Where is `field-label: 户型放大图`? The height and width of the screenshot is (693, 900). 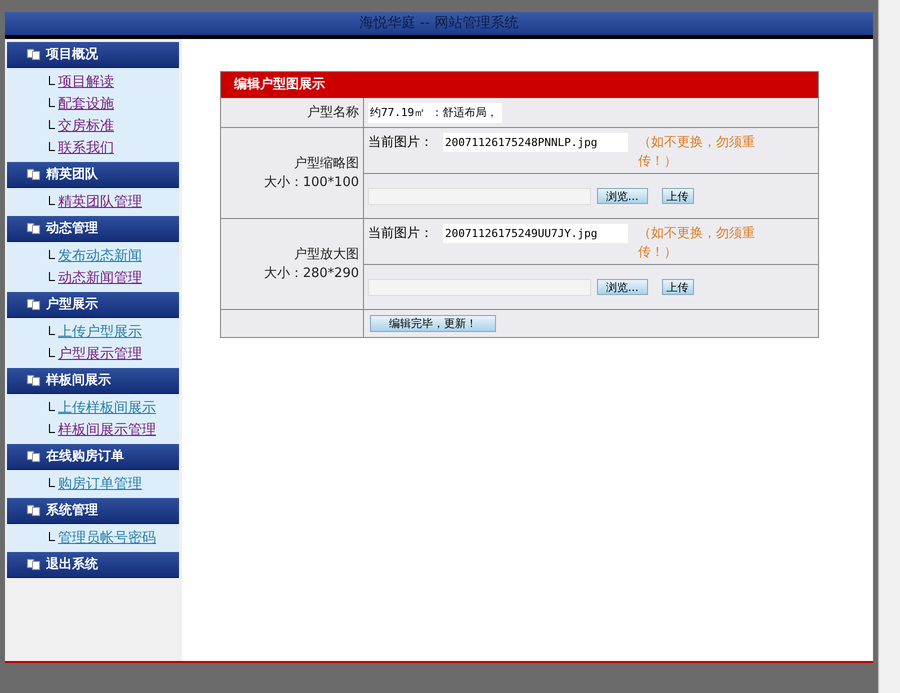
field-label: 户型放大图 is located at coordinates (326, 255).